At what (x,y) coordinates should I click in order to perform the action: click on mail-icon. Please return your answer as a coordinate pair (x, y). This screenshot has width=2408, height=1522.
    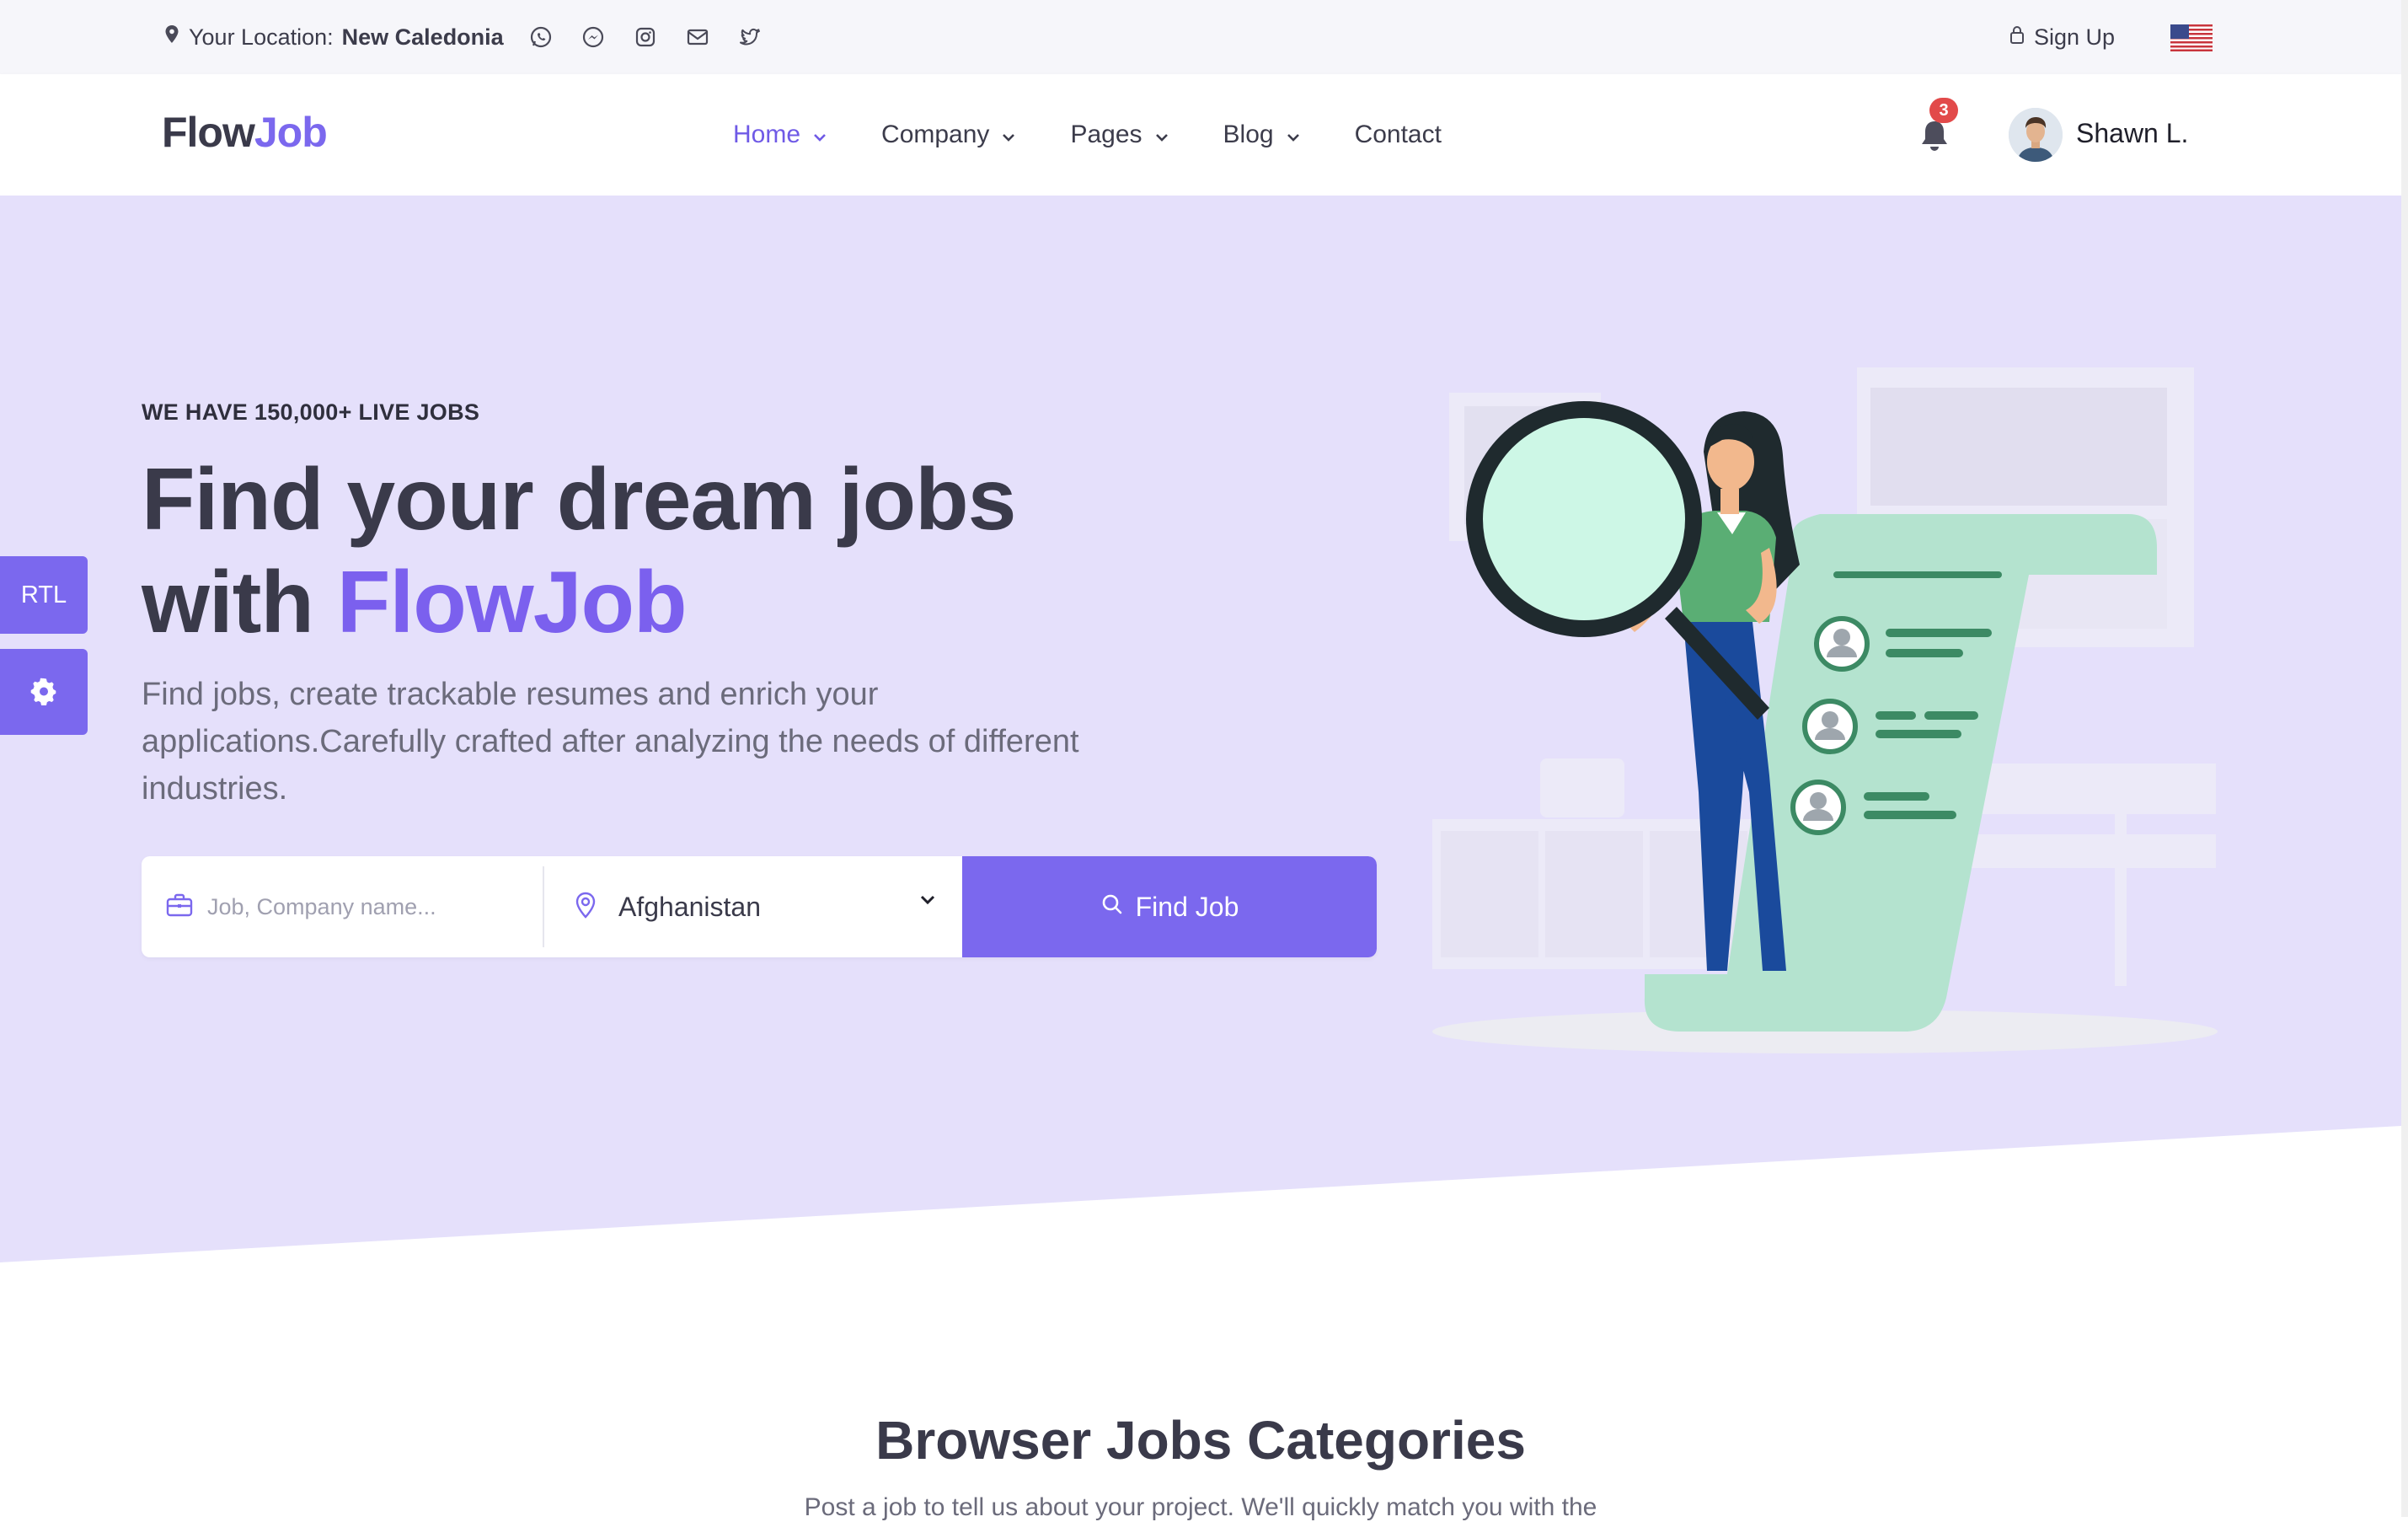
    Looking at the image, I should click on (697, 38).